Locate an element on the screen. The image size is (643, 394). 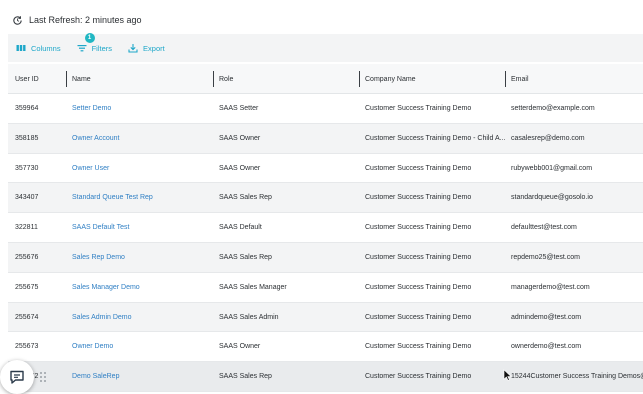
cell-name-link: Owner Demo is located at coordinates (142, 346).